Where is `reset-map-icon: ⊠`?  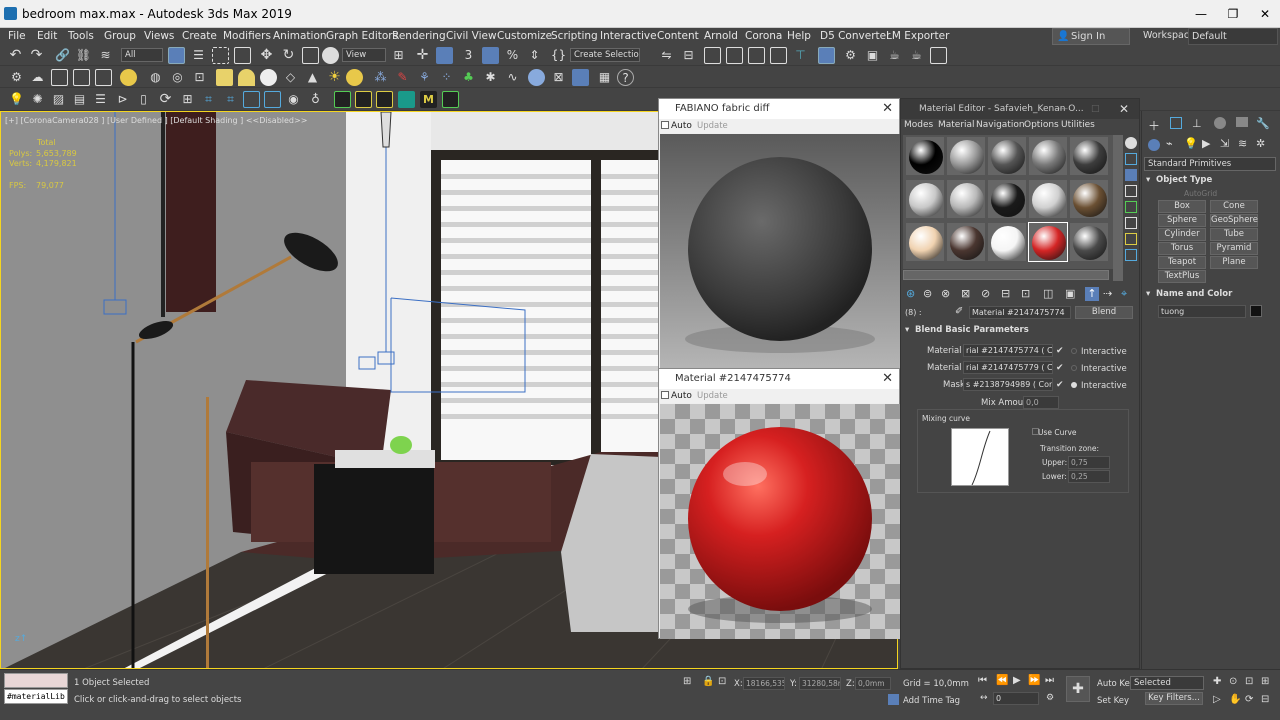
reset-map-icon: ⊠ is located at coordinates (965, 293).